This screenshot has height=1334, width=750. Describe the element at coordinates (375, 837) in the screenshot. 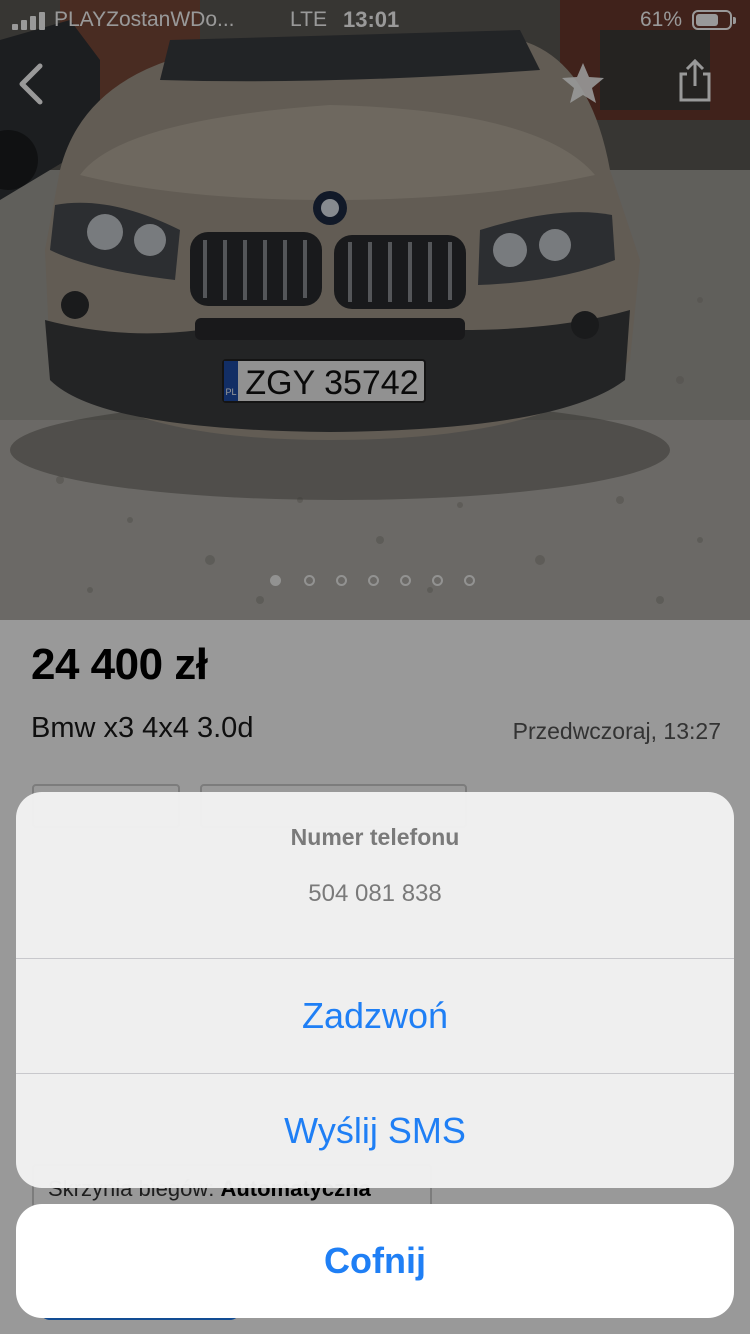

I see `action-sheet-title: Numer telefonu` at that location.